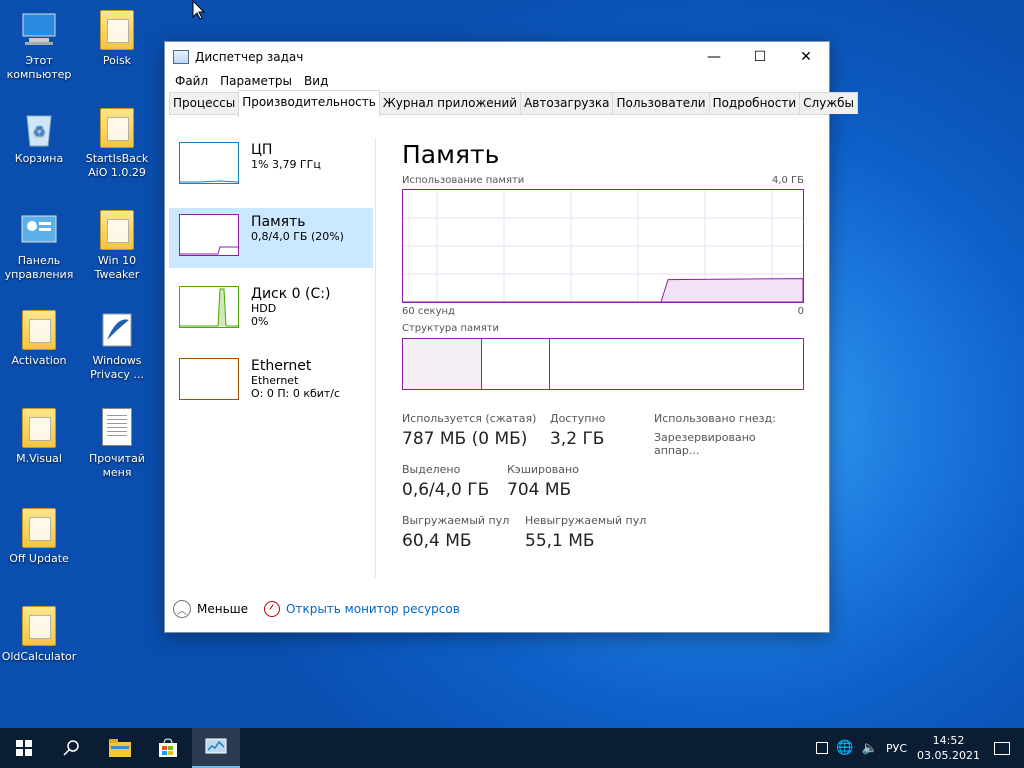  I want to click on memory-usage-area, so click(603, 290).